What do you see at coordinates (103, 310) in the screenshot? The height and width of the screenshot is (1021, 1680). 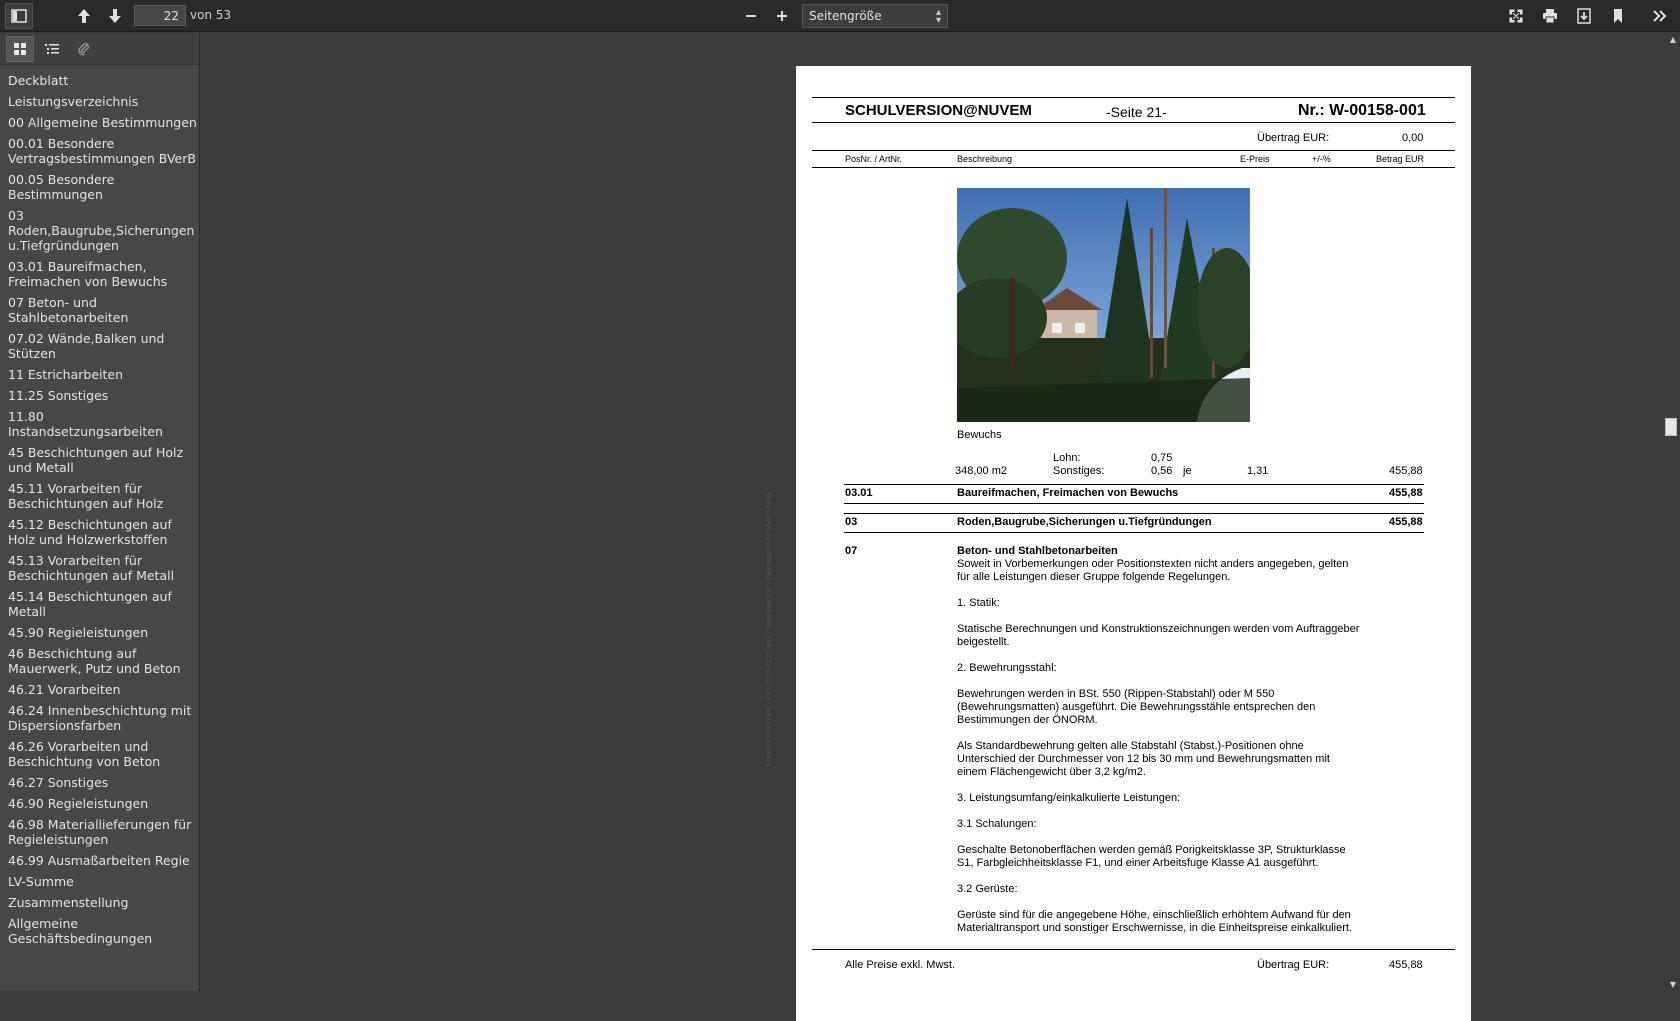 I see `outline-item: 07 Beton- und Stahlbetonarbeiten` at bounding box center [103, 310].